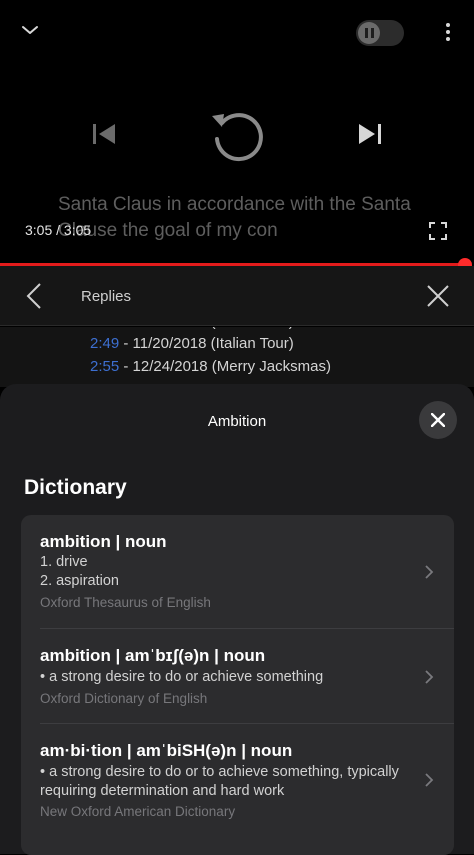 The image size is (474, 855). I want to click on autoplay-toggle, so click(380, 33).